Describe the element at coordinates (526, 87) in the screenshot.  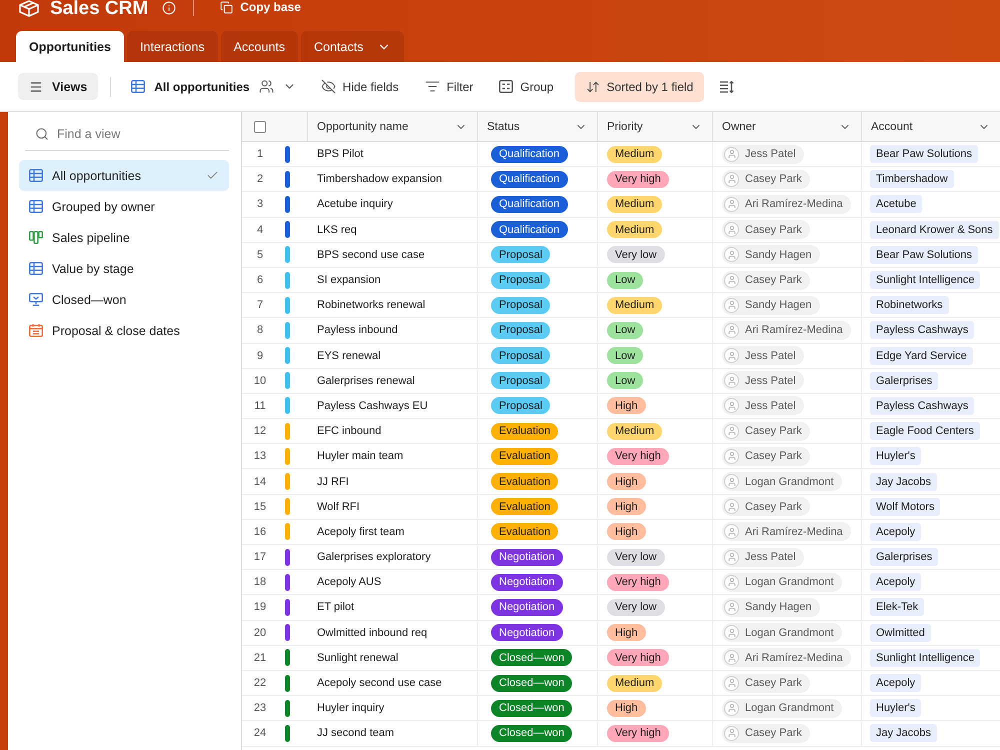
I see `group-button: Group` at that location.